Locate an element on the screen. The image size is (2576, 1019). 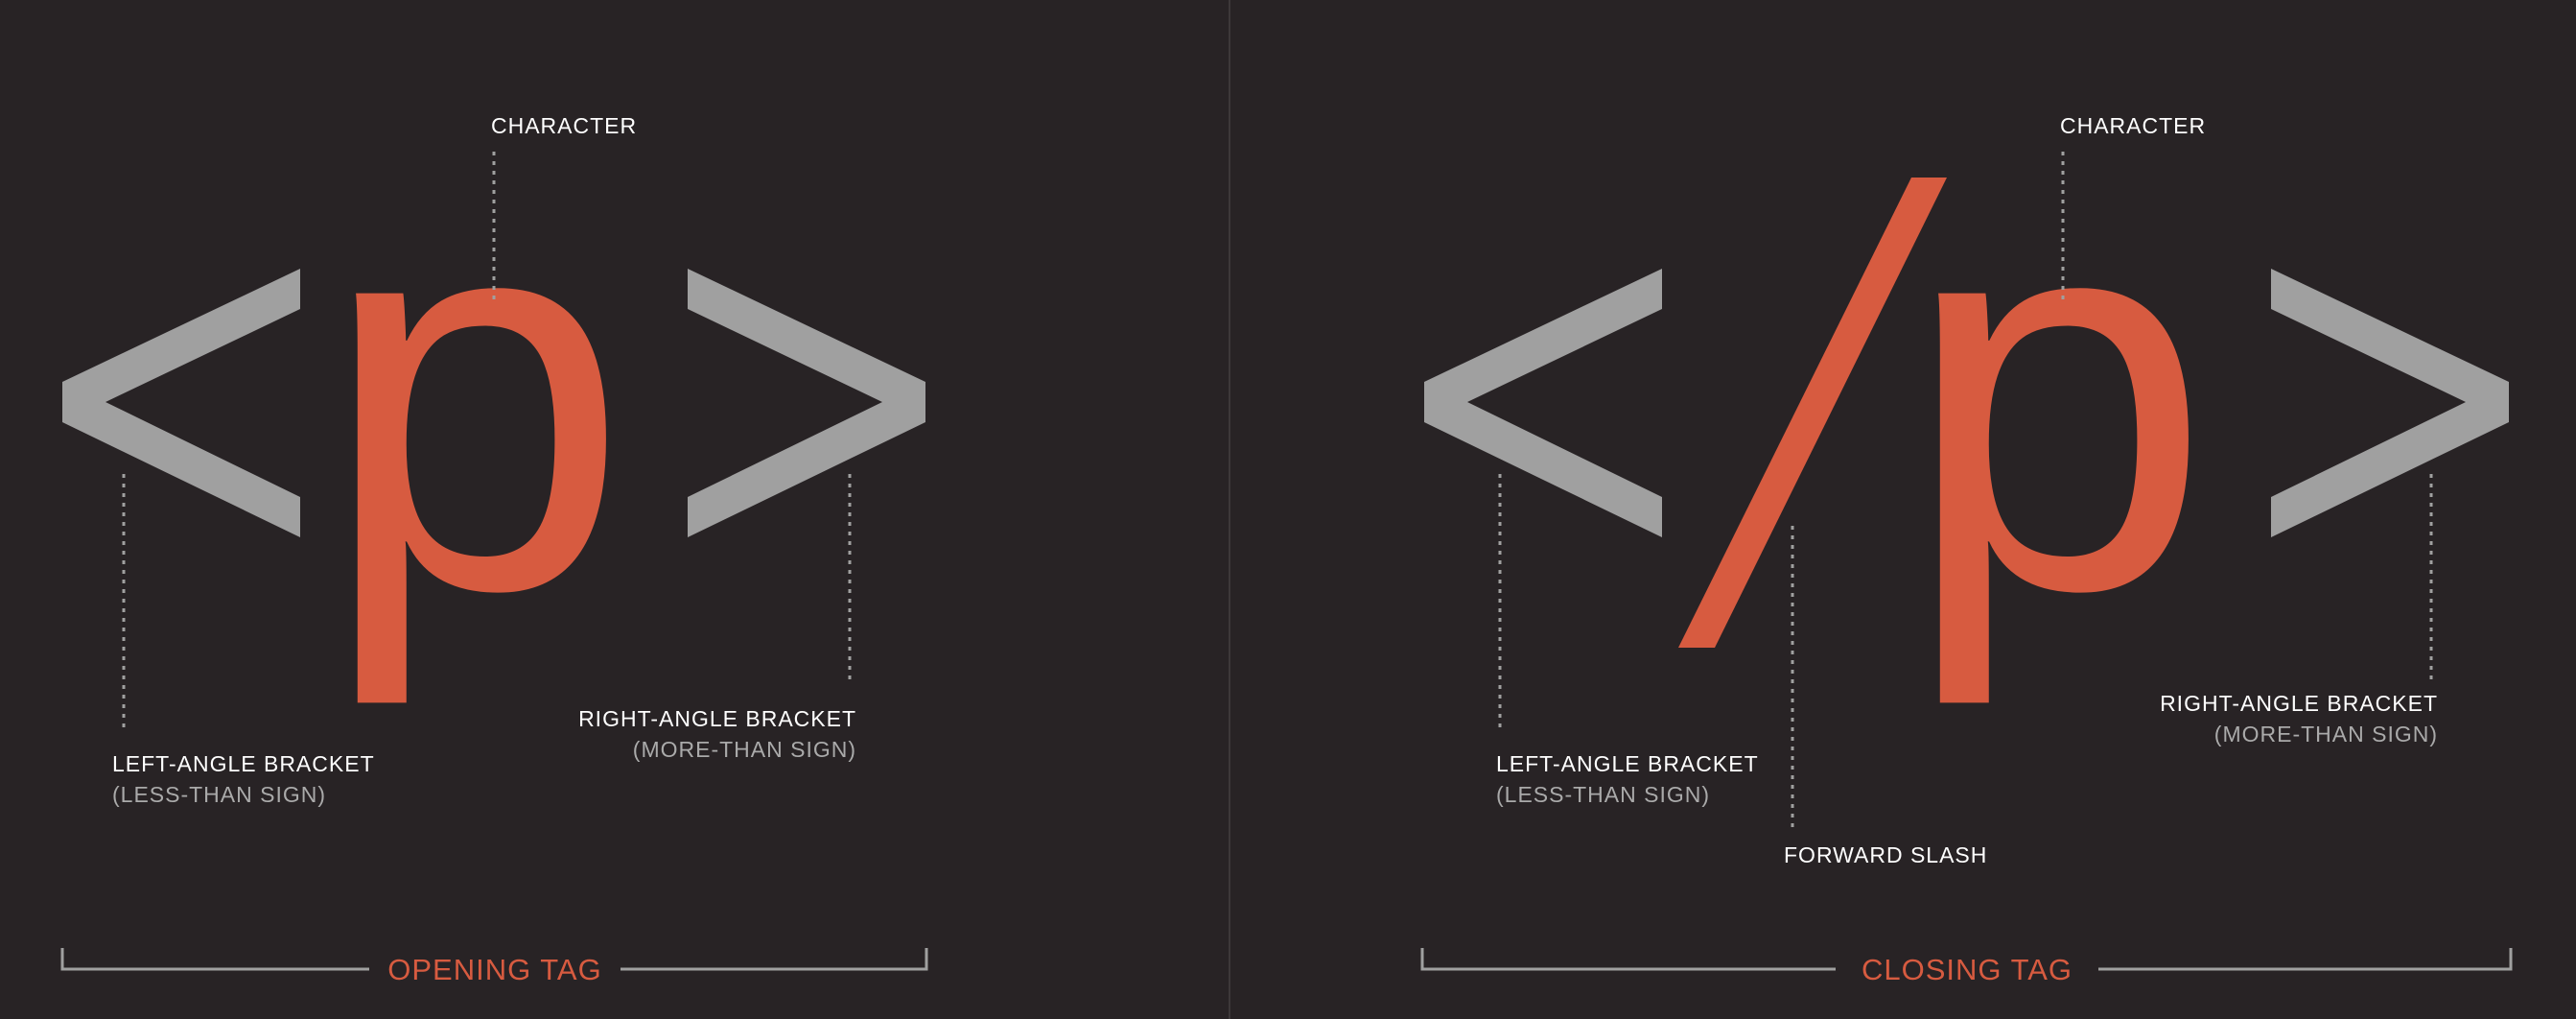
closing-tag-label: CLOSING TAG is located at coordinates (1967, 969).